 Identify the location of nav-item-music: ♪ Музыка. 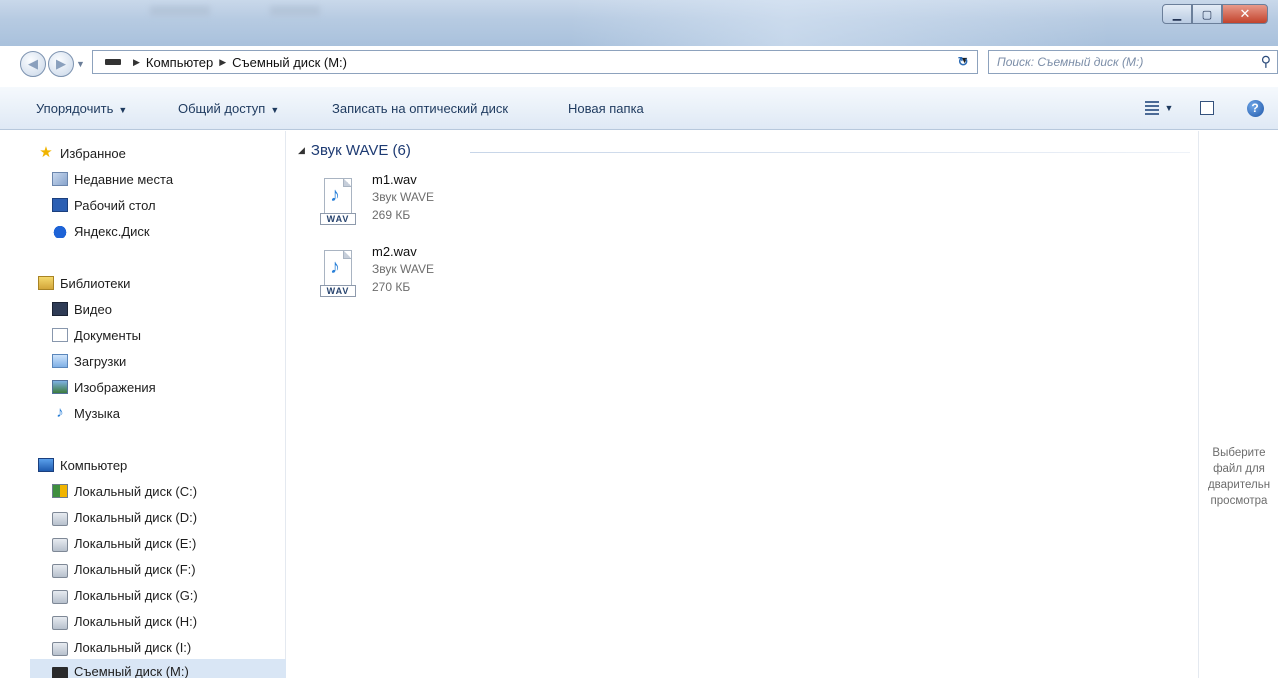
(86, 413).